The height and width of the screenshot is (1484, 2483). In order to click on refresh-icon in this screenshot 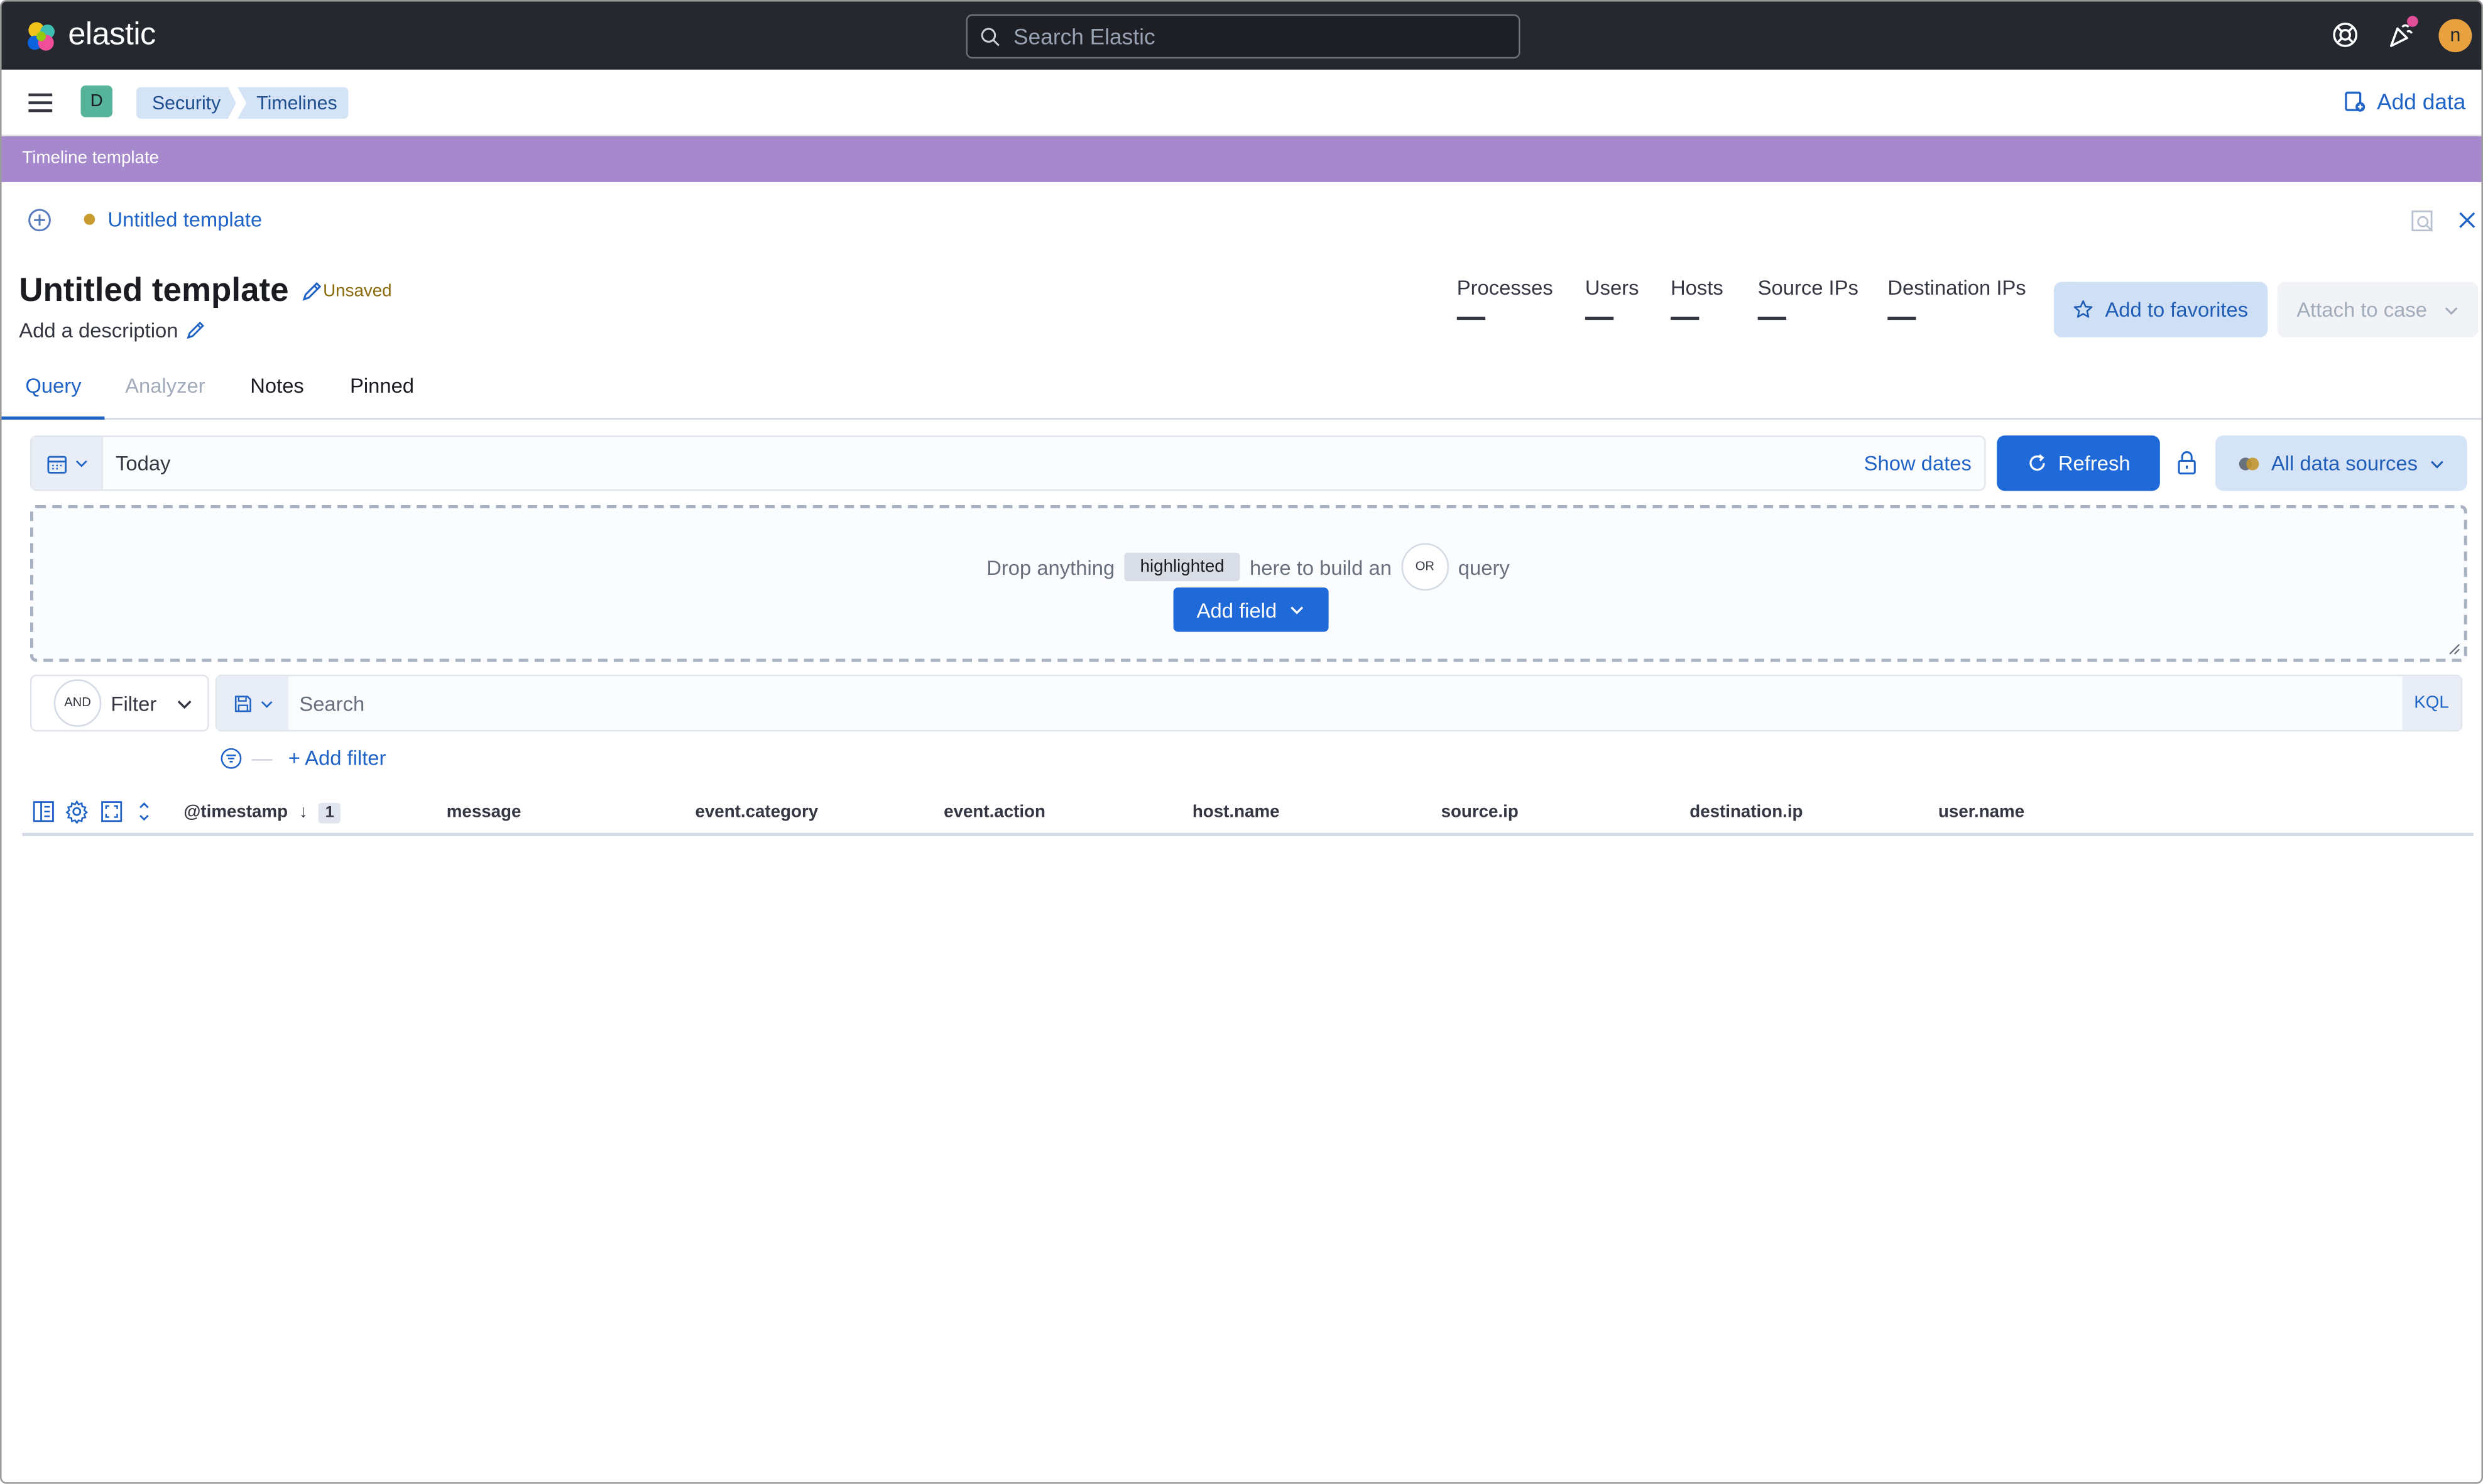, I will do `click(2036, 462)`.